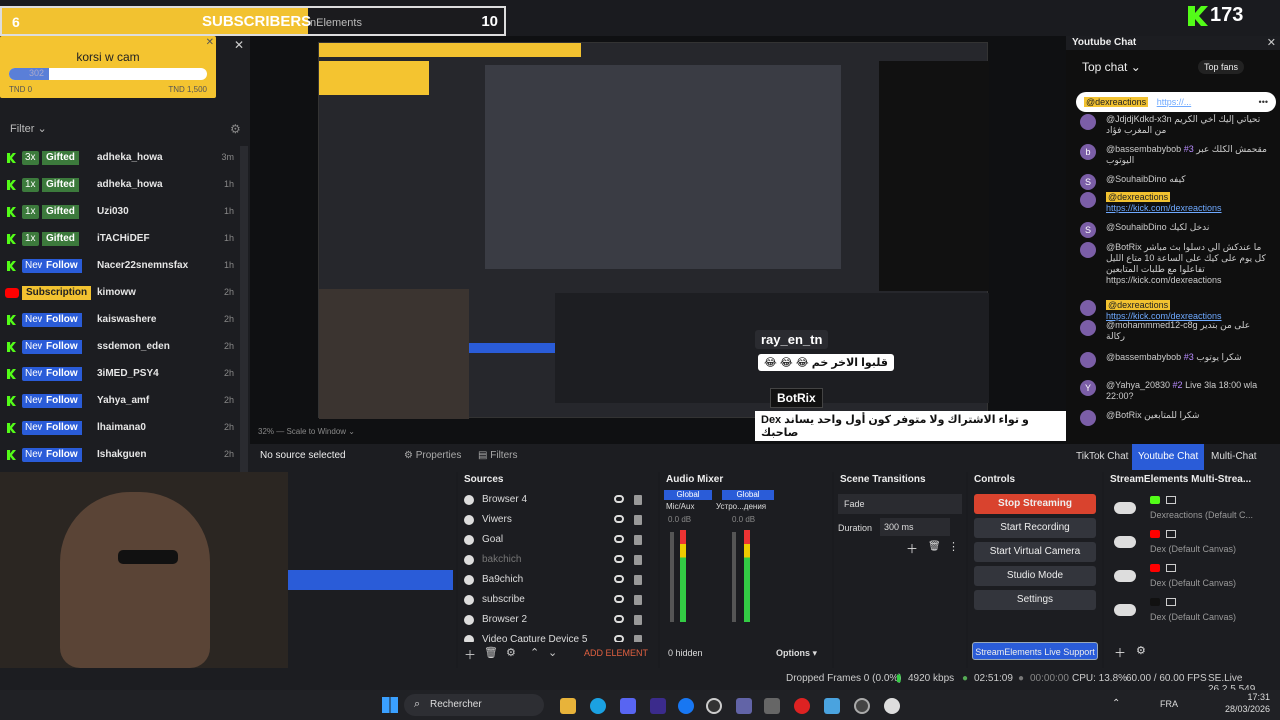 This screenshot has width=1280, height=720. Describe the element at coordinates (470, 654) in the screenshot. I see `add-source-icon: ＋` at that location.